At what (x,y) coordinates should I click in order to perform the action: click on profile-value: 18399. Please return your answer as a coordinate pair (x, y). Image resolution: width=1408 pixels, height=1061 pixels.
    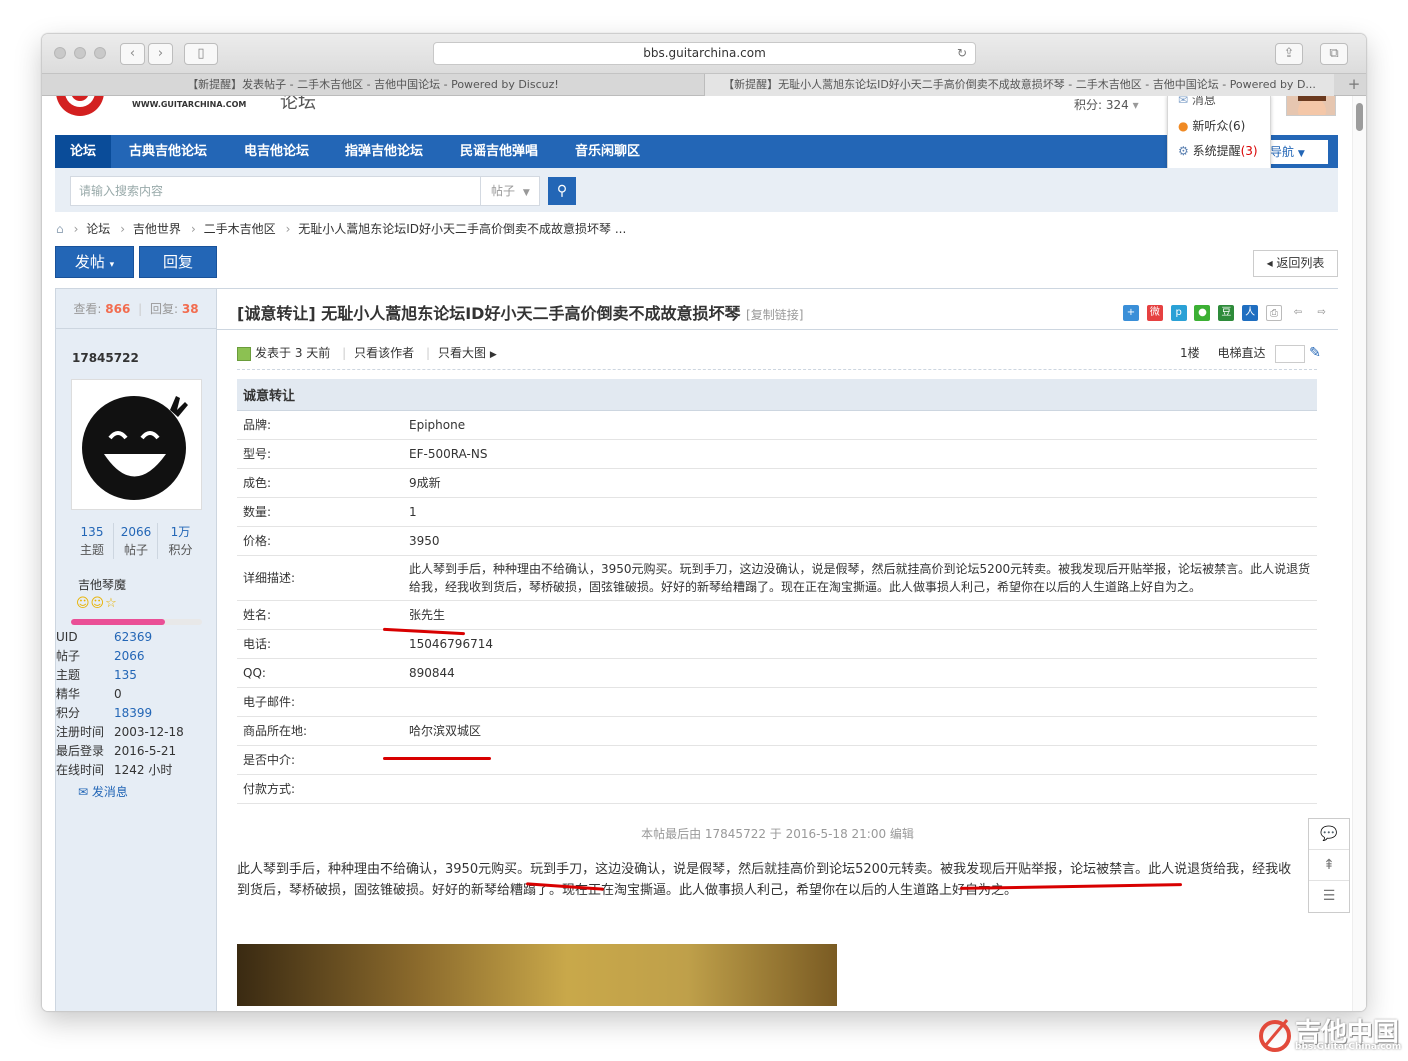
    Looking at the image, I should click on (133, 713).